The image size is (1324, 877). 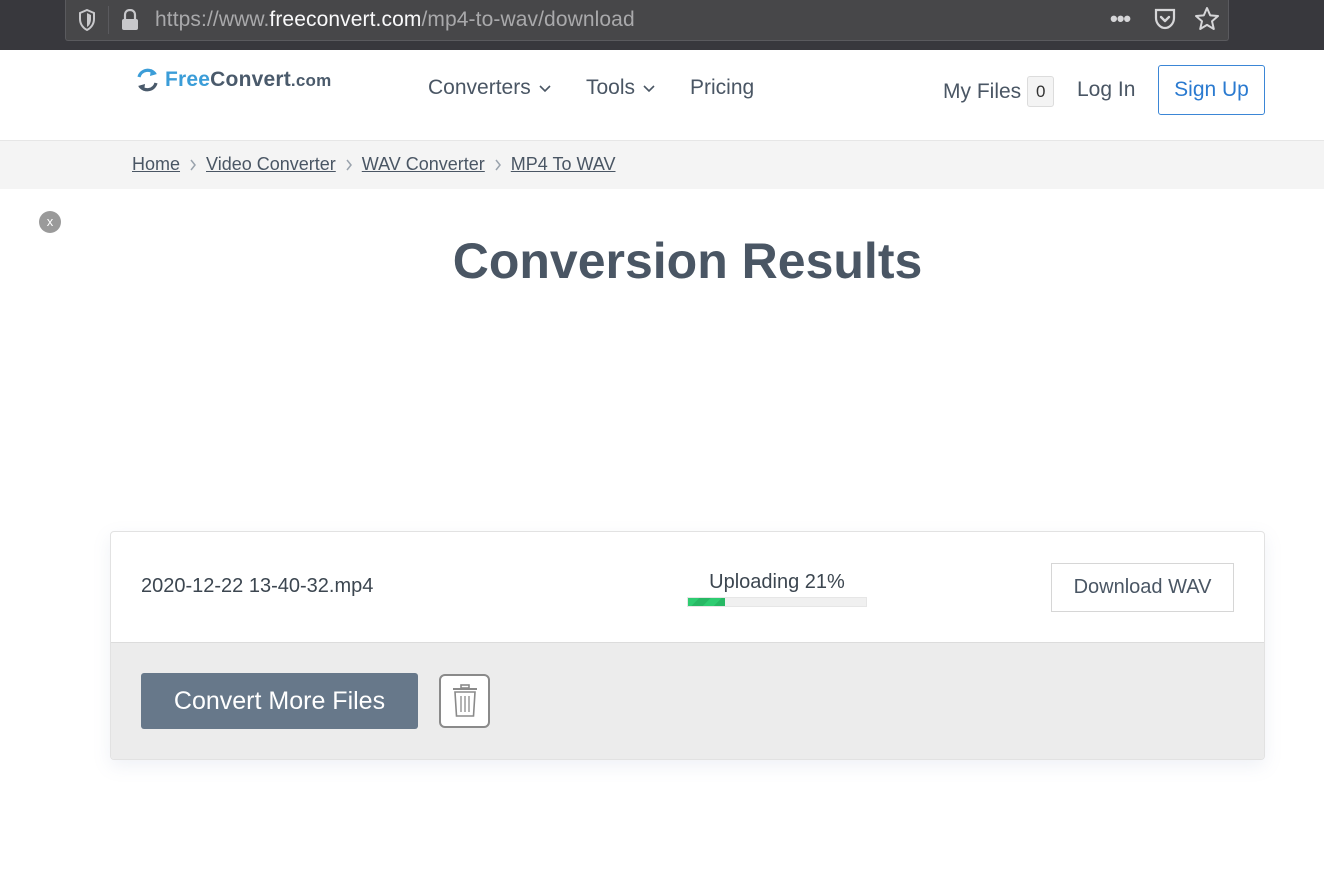 What do you see at coordinates (279, 701) in the screenshot?
I see `convert-more-files-button: Convert More Files` at bounding box center [279, 701].